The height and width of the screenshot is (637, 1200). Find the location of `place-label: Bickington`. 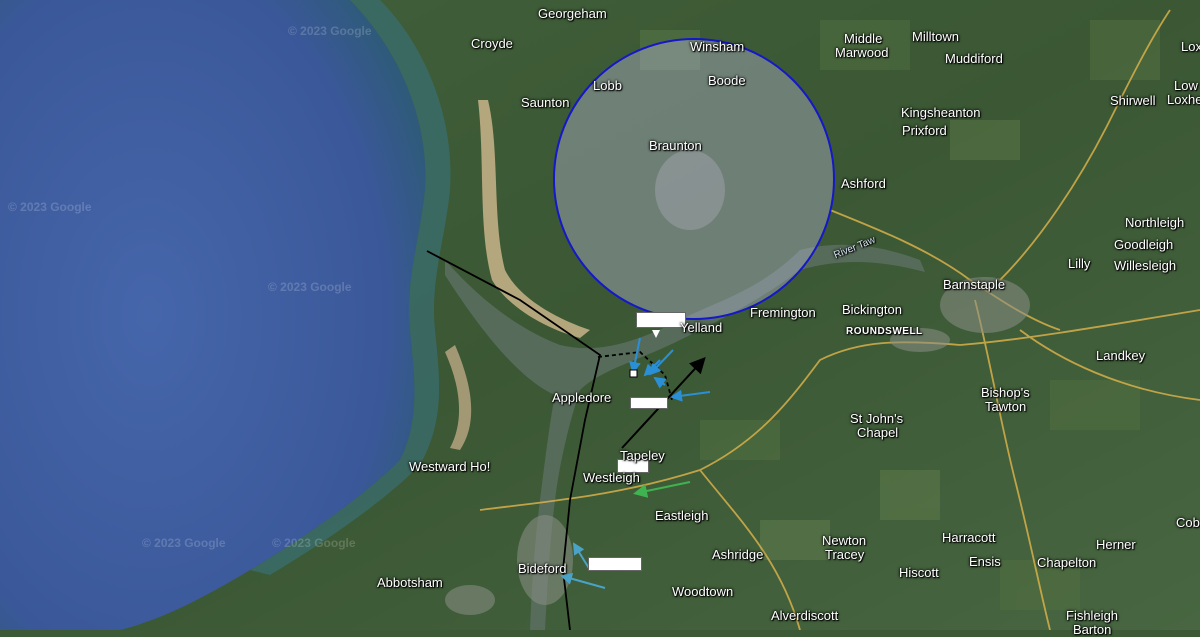

place-label: Bickington is located at coordinates (872, 310).